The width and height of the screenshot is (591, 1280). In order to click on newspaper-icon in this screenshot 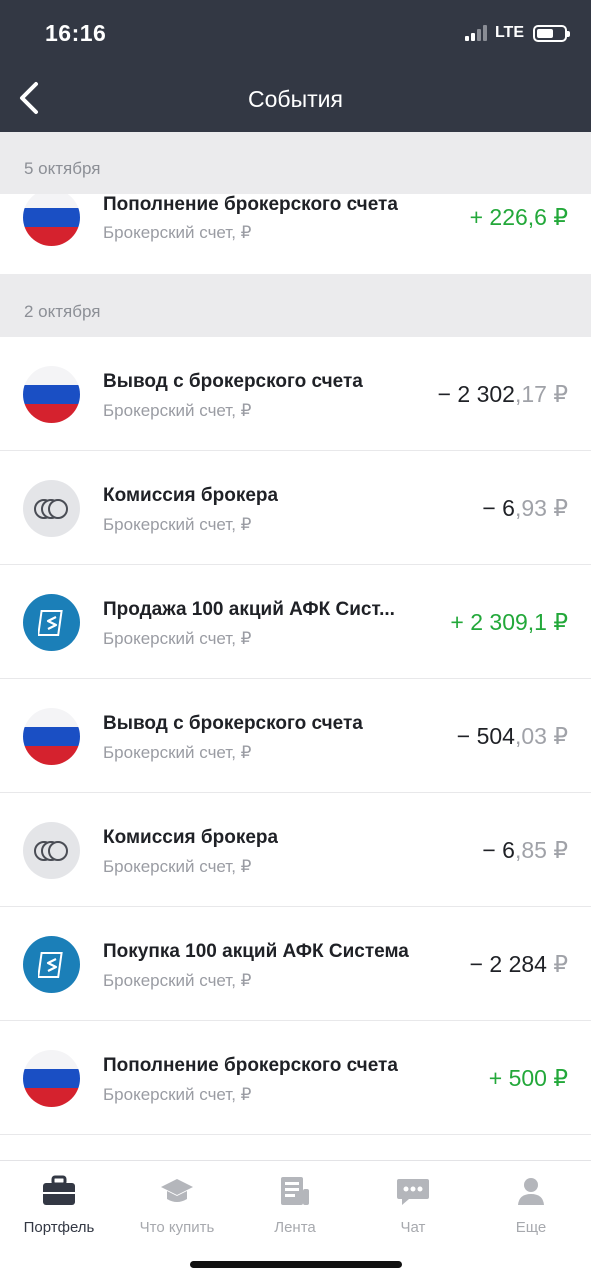, I will do `click(295, 1191)`.